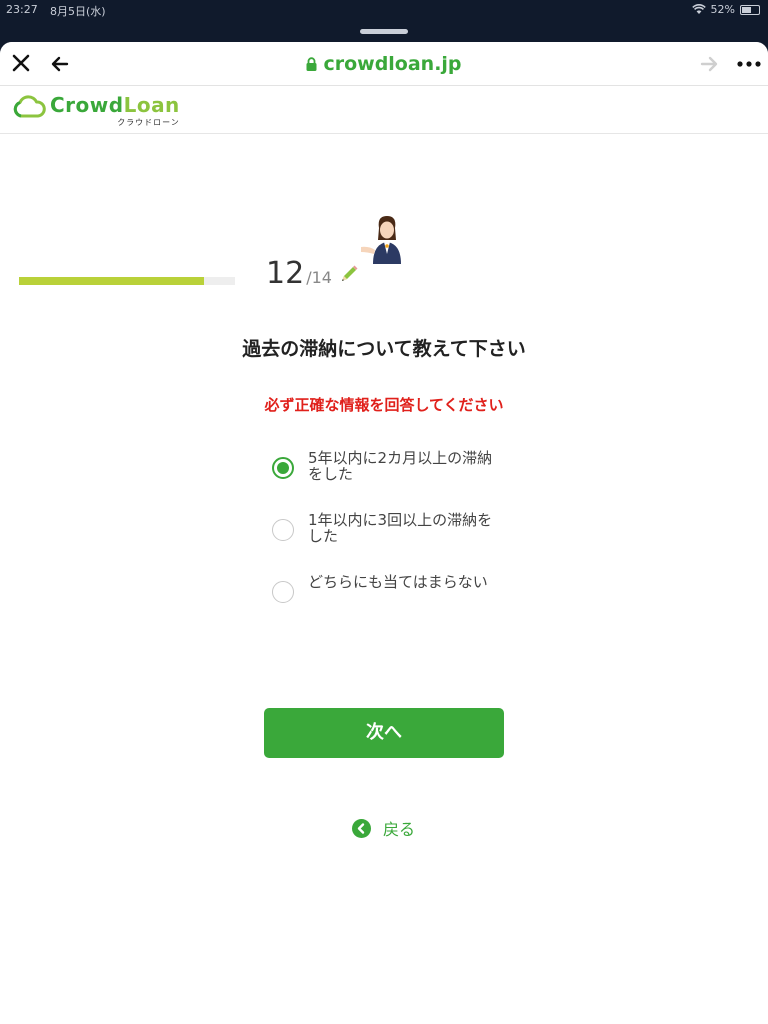 This screenshot has height=1024, width=768. I want to click on address-bar: crowdloan.jp, so click(384, 64).